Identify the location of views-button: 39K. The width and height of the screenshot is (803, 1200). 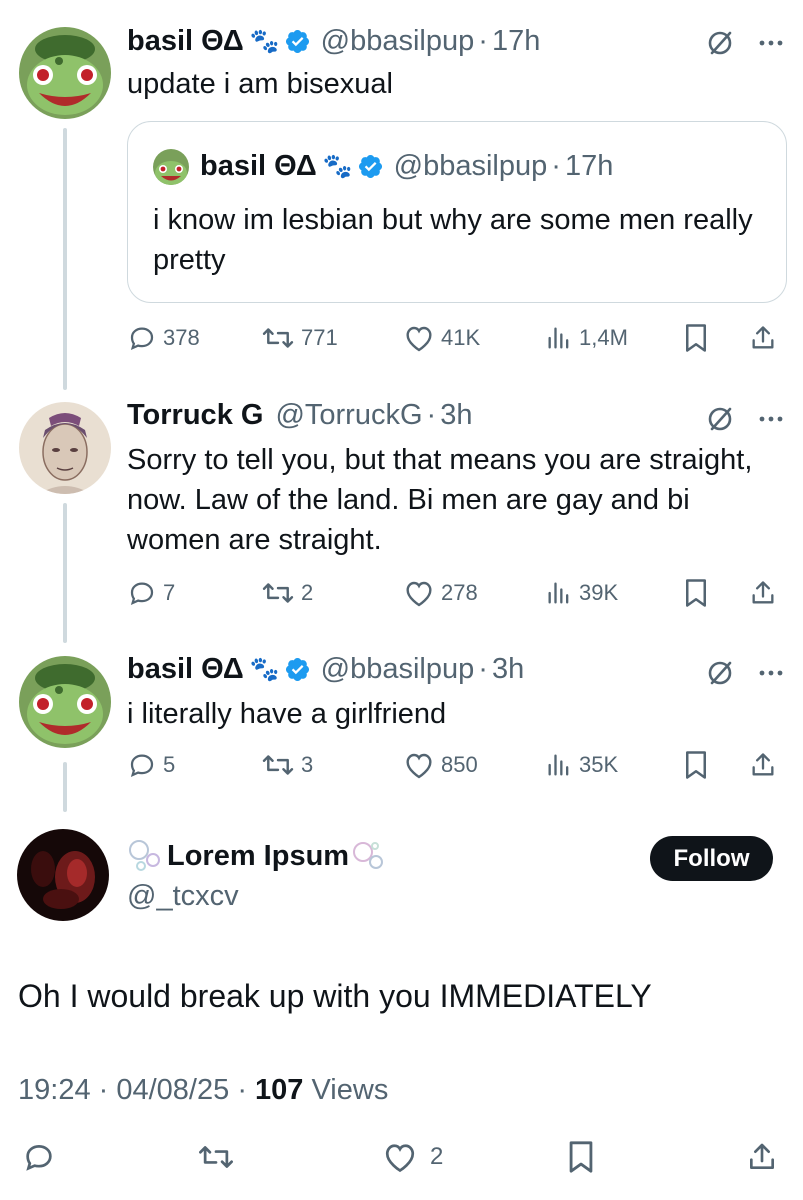
(581, 593).